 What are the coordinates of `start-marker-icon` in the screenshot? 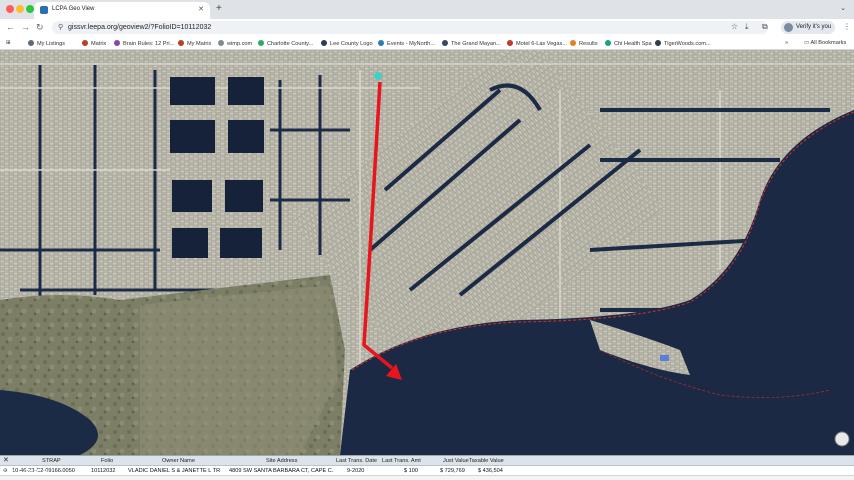 It's located at (378, 76).